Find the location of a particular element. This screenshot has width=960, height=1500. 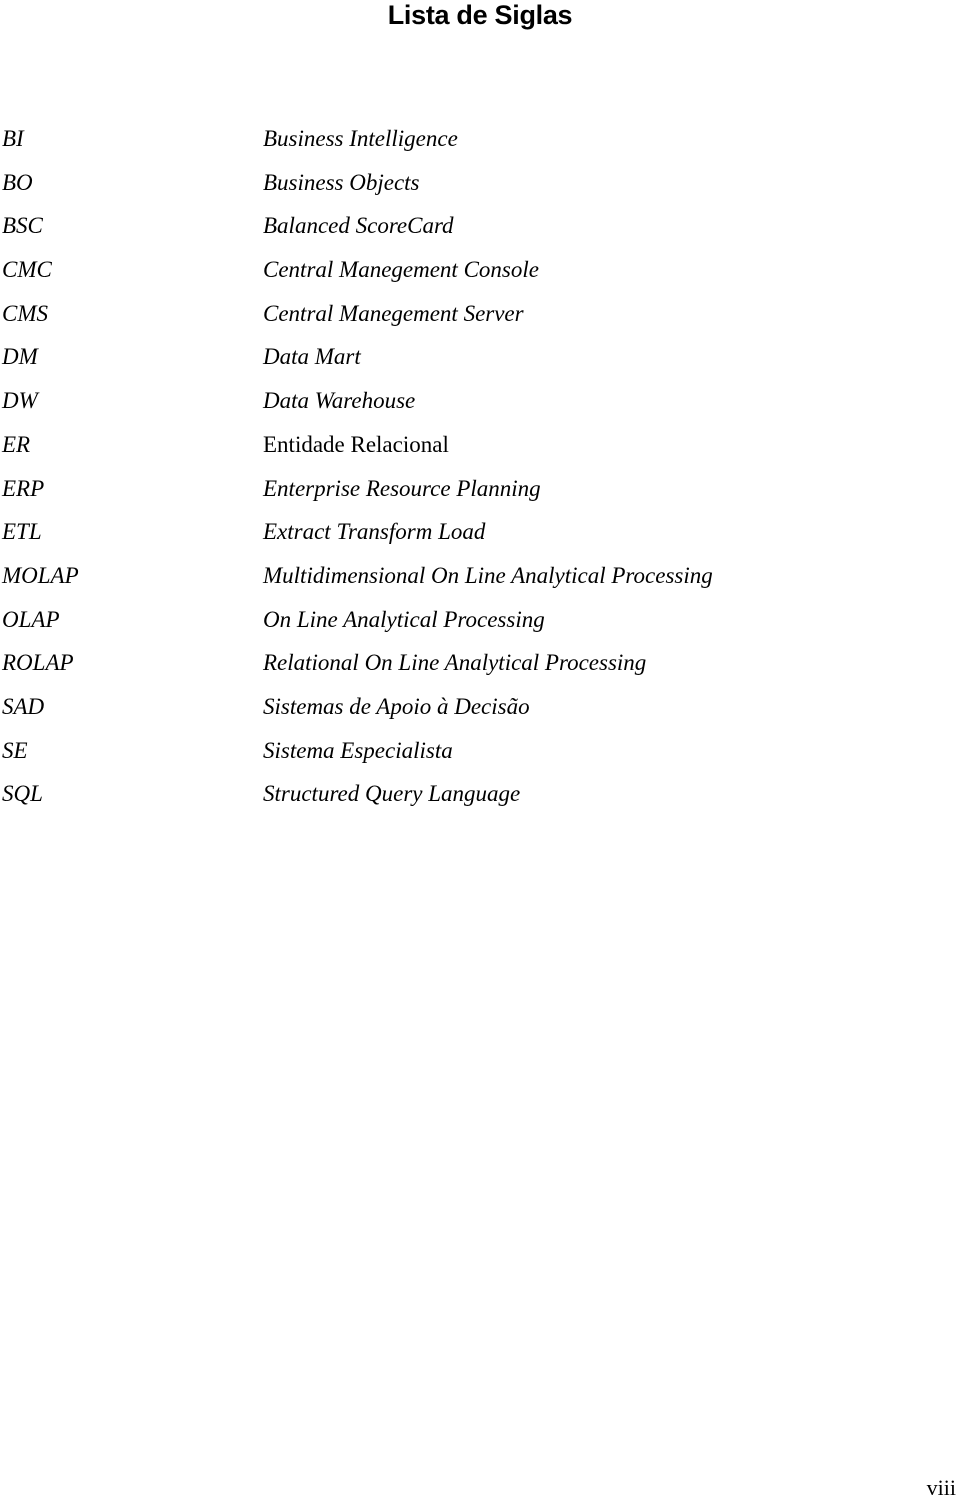

acronym-definition: Central Manegement Console is located at coordinates (401, 270).